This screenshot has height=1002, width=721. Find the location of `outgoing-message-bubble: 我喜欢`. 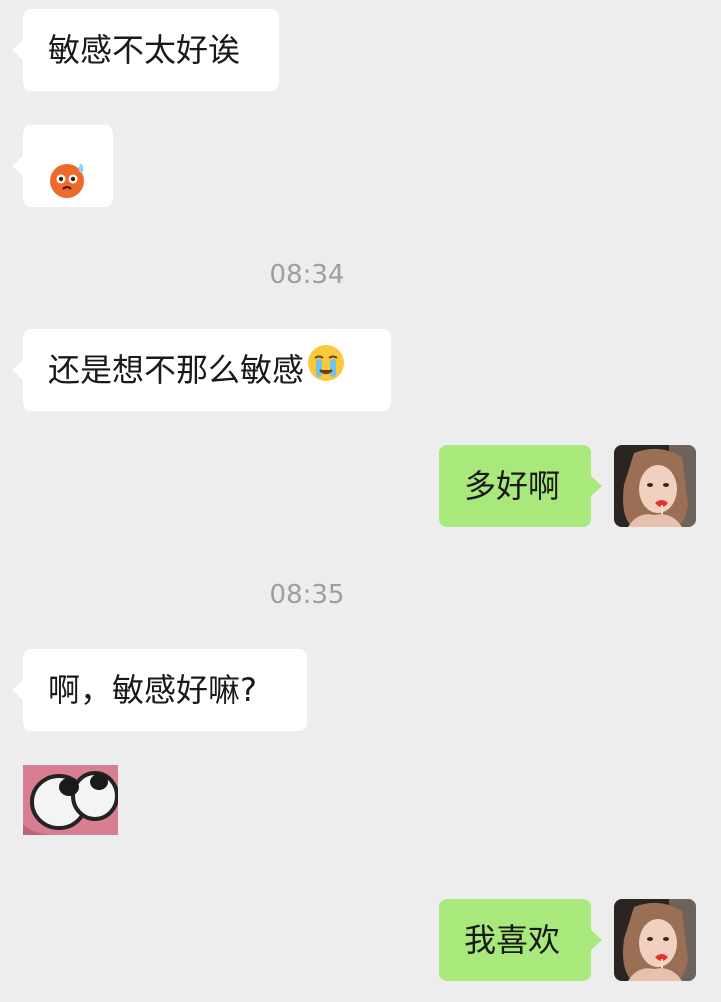

outgoing-message-bubble: 我喜欢 is located at coordinates (520, 940).